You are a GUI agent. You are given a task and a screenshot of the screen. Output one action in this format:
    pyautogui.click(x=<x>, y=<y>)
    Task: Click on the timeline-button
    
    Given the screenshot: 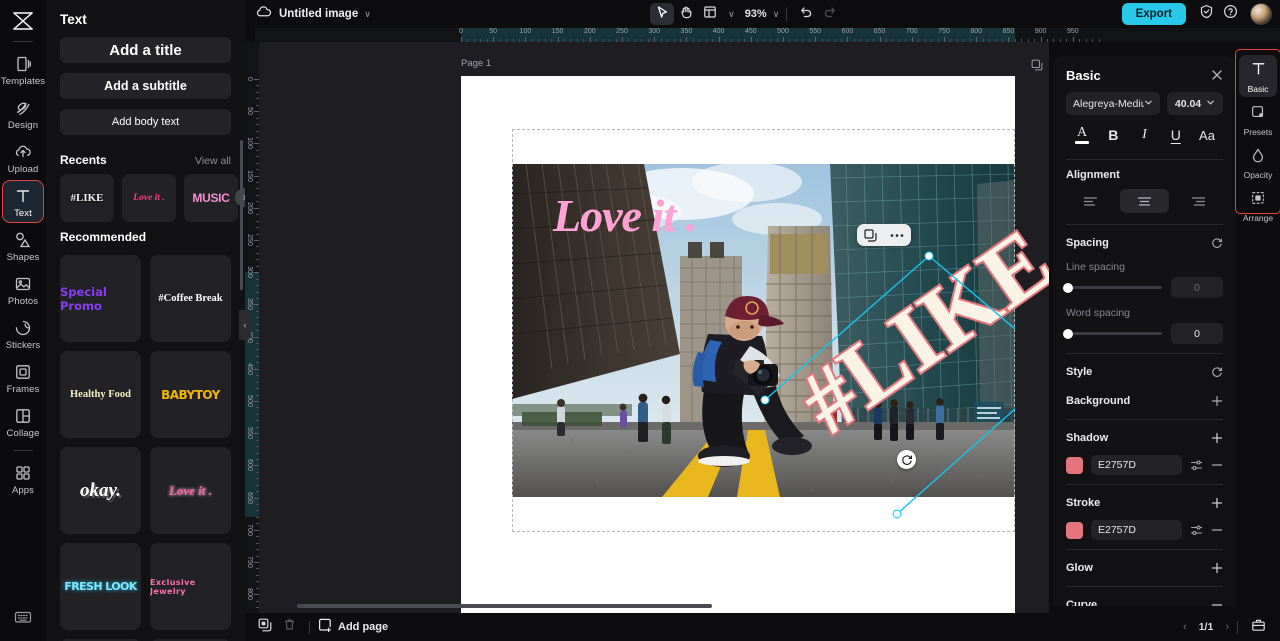 What is the action you would take?
    pyautogui.click(x=1258, y=627)
    